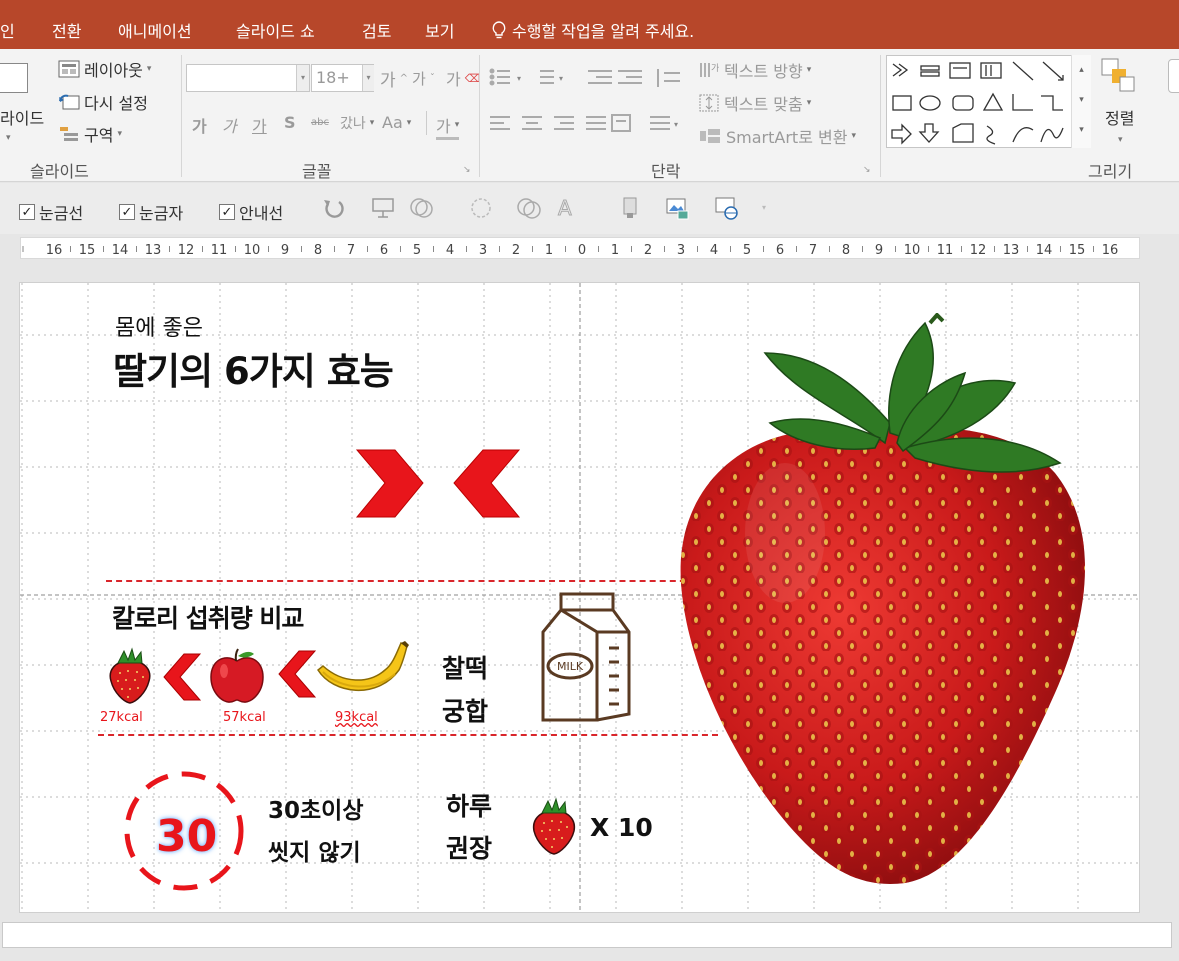 Image resolution: width=1179 pixels, height=961 pixels. What do you see at coordinates (1119, 117) in the screenshot?
I see `arrange-button: 정렬` at bounding box center [1119, 117].